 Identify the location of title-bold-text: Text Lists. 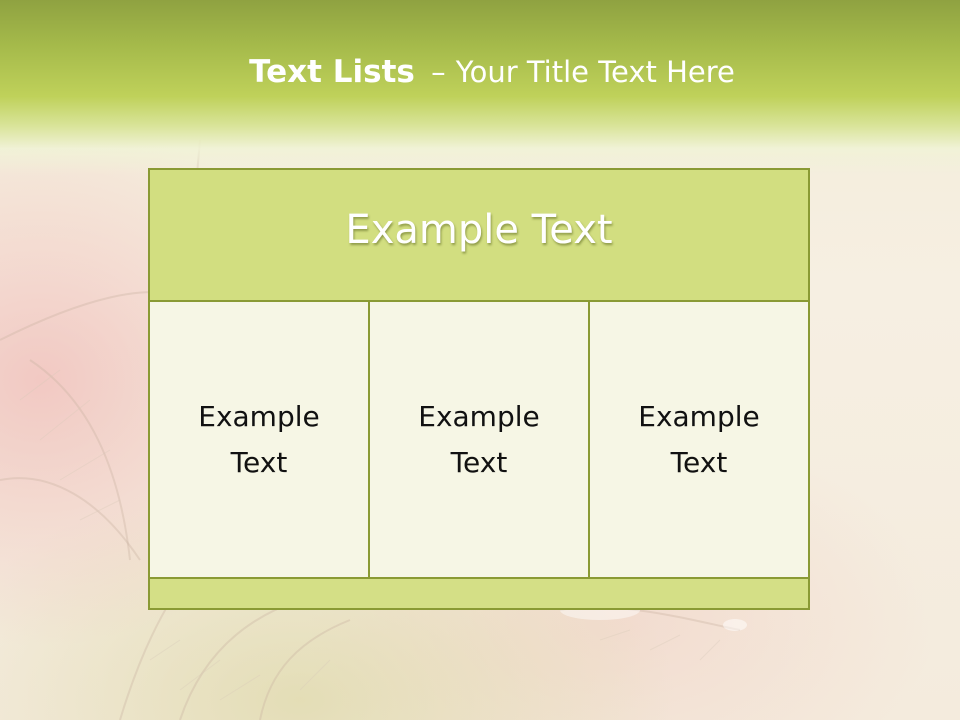
(332, 72).